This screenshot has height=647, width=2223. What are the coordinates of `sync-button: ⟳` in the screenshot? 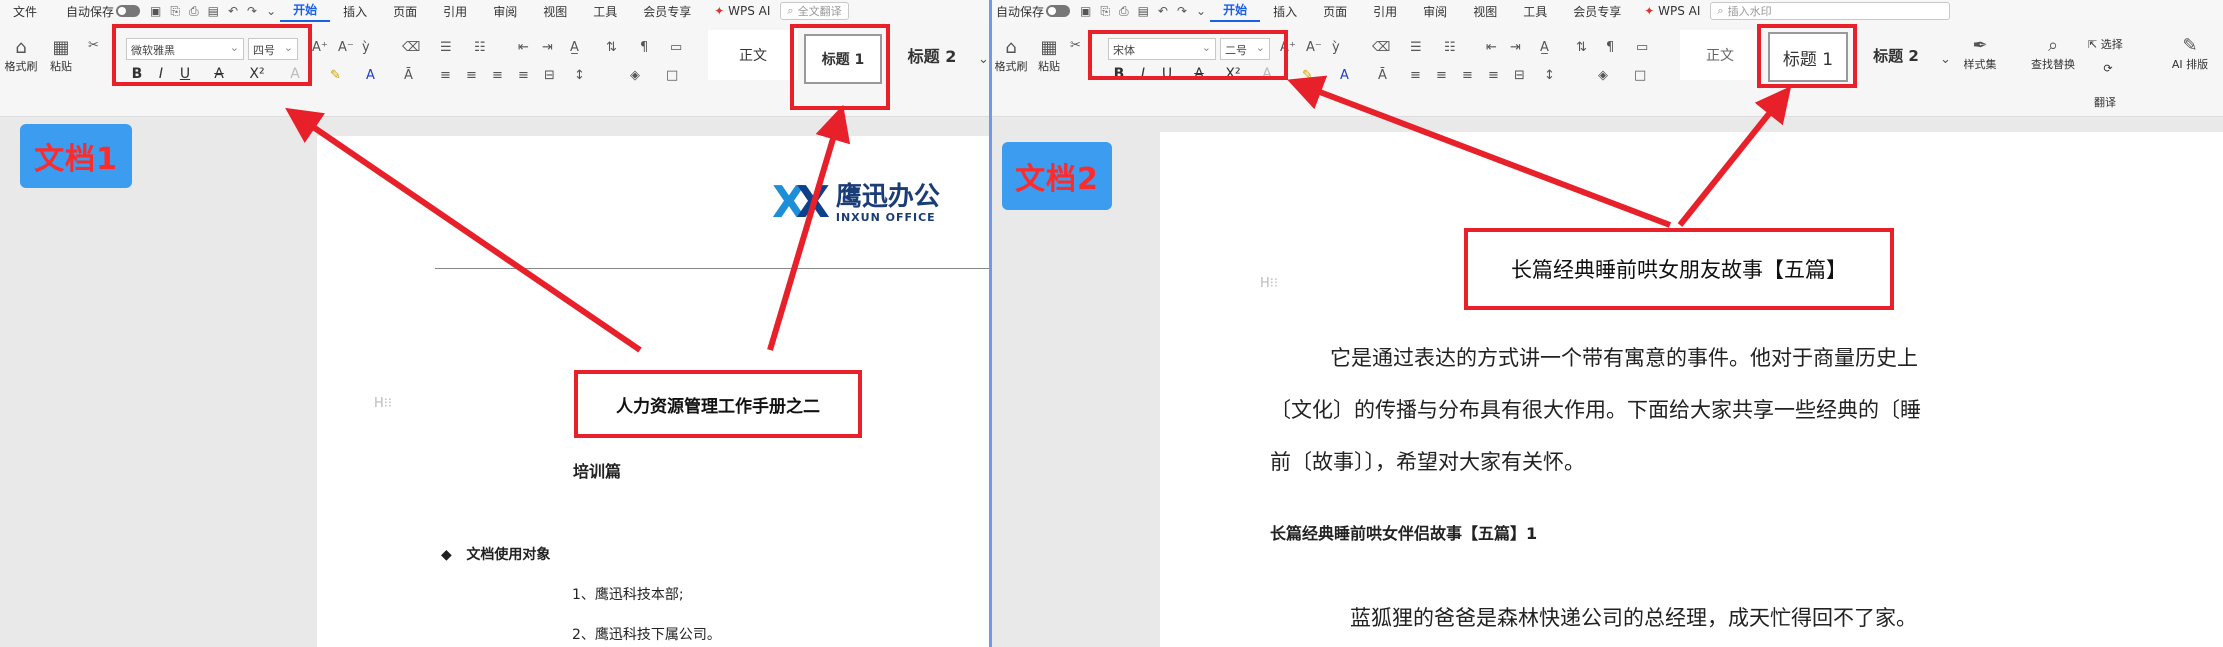 It's located at (2108, 68).